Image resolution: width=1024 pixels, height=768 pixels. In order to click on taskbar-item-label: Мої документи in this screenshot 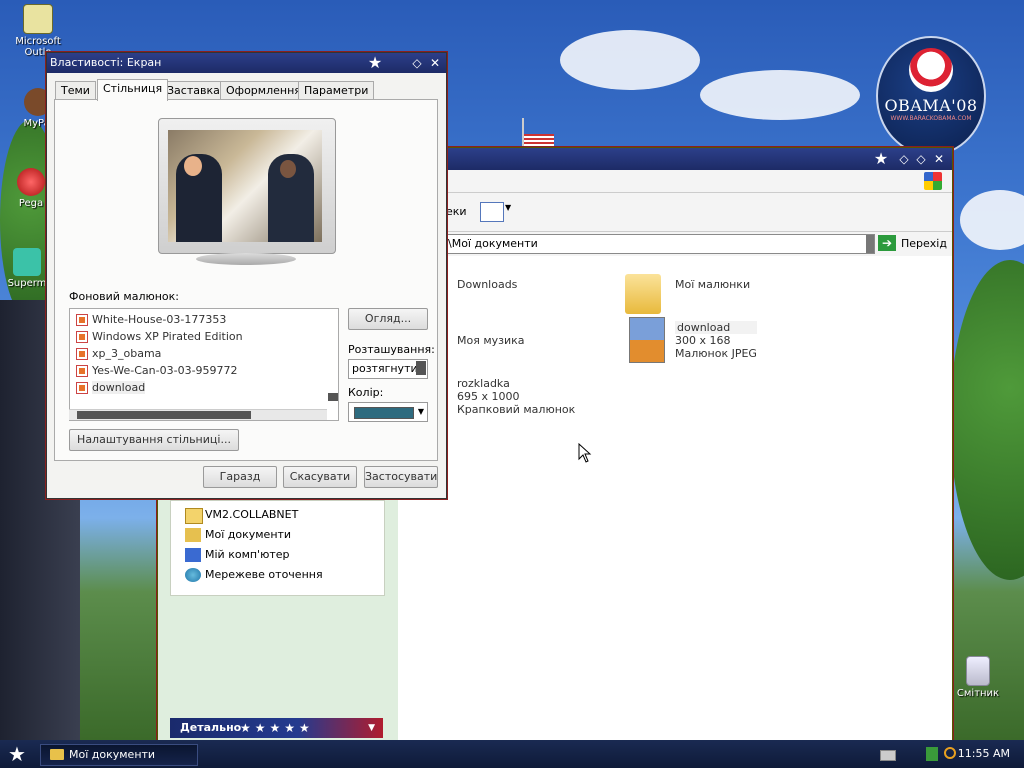, I will do `click(112, 754)`.